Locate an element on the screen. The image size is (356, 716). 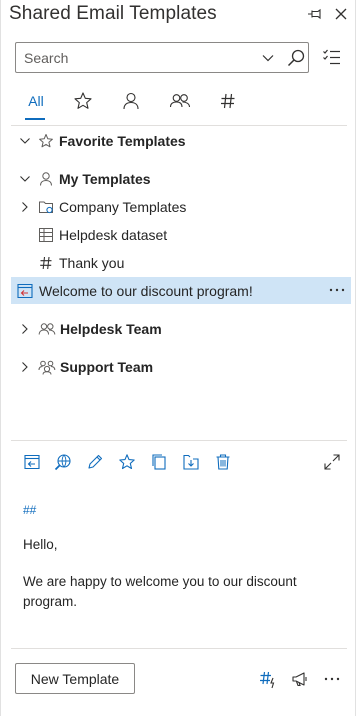
pin-icon is located at coordinates (314, 14).